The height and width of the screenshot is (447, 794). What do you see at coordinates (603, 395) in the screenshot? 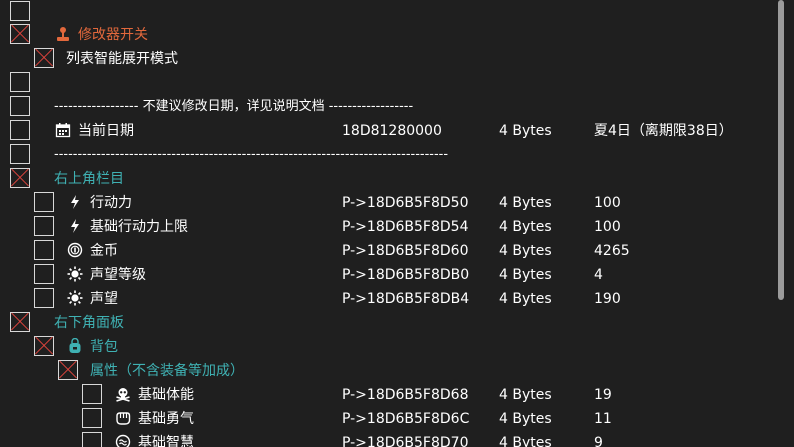
I see `row-value: 19` at bounding box center [603, 395].